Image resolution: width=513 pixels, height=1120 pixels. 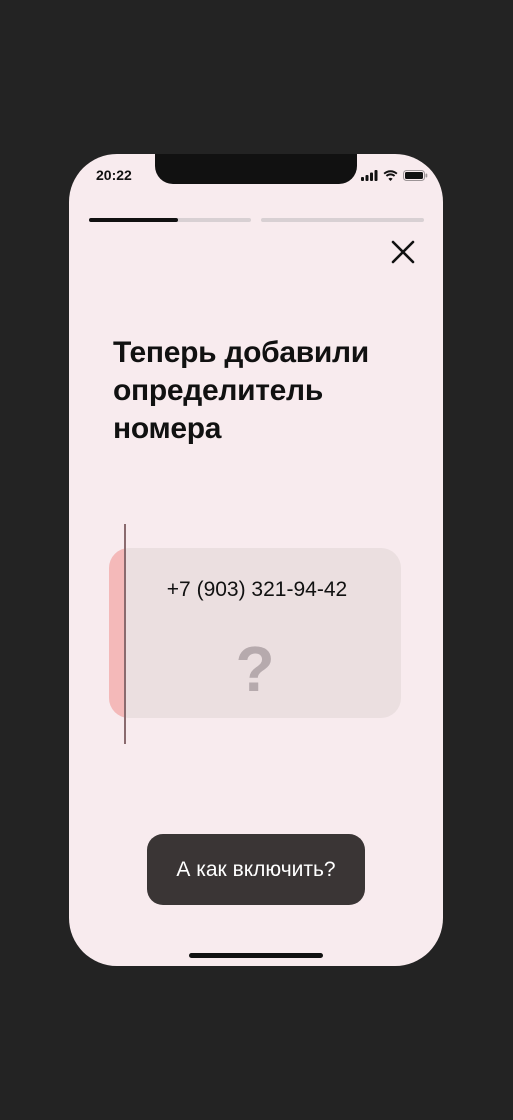 I want to click on status-icons, so click(x=394, y=175).